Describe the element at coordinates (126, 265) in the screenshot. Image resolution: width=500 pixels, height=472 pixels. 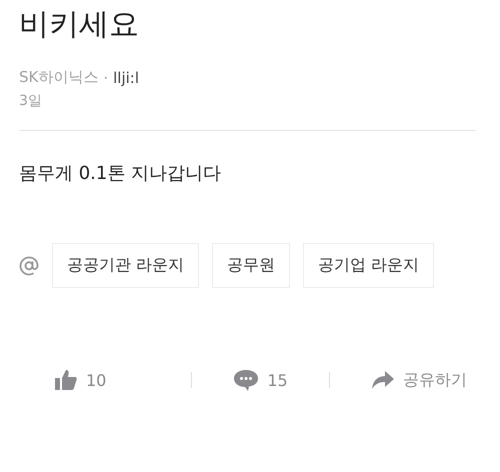
I see `tag-chip: 공공기관 라운지` at that location.